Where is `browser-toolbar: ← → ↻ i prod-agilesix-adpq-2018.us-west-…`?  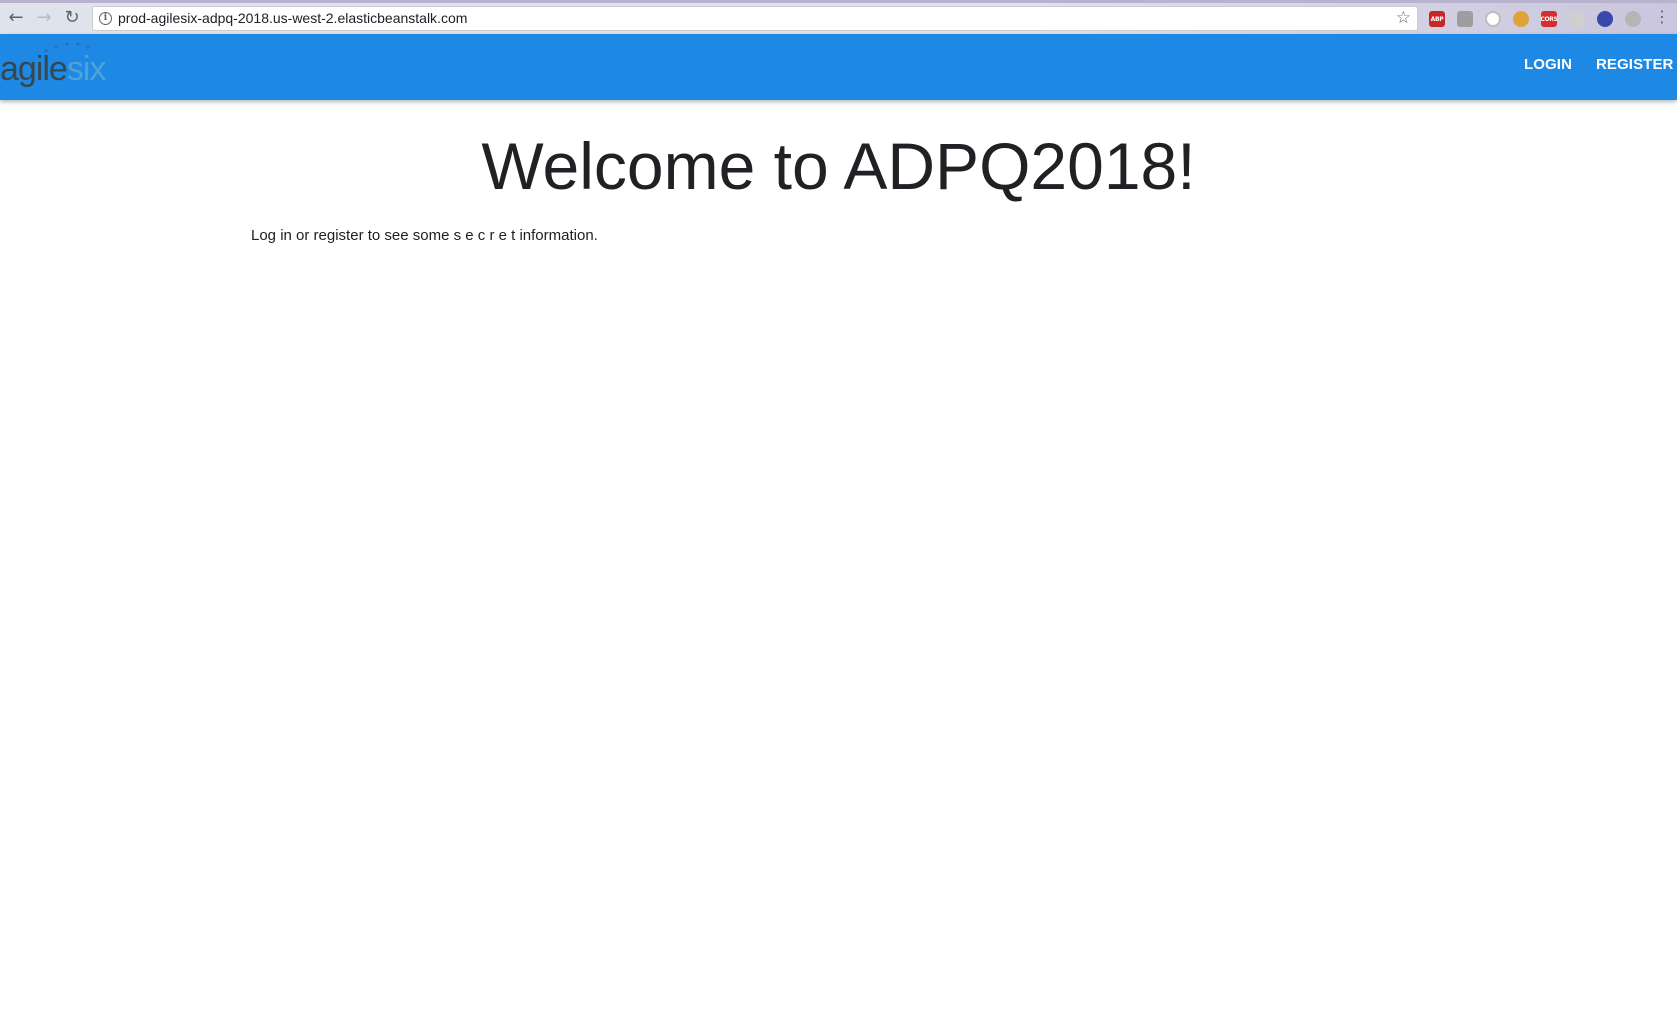 browser-toolbar: ← → ↻ i prod-agilesix-adpq-2018.us-west-… is located at coordinates (838, 17).